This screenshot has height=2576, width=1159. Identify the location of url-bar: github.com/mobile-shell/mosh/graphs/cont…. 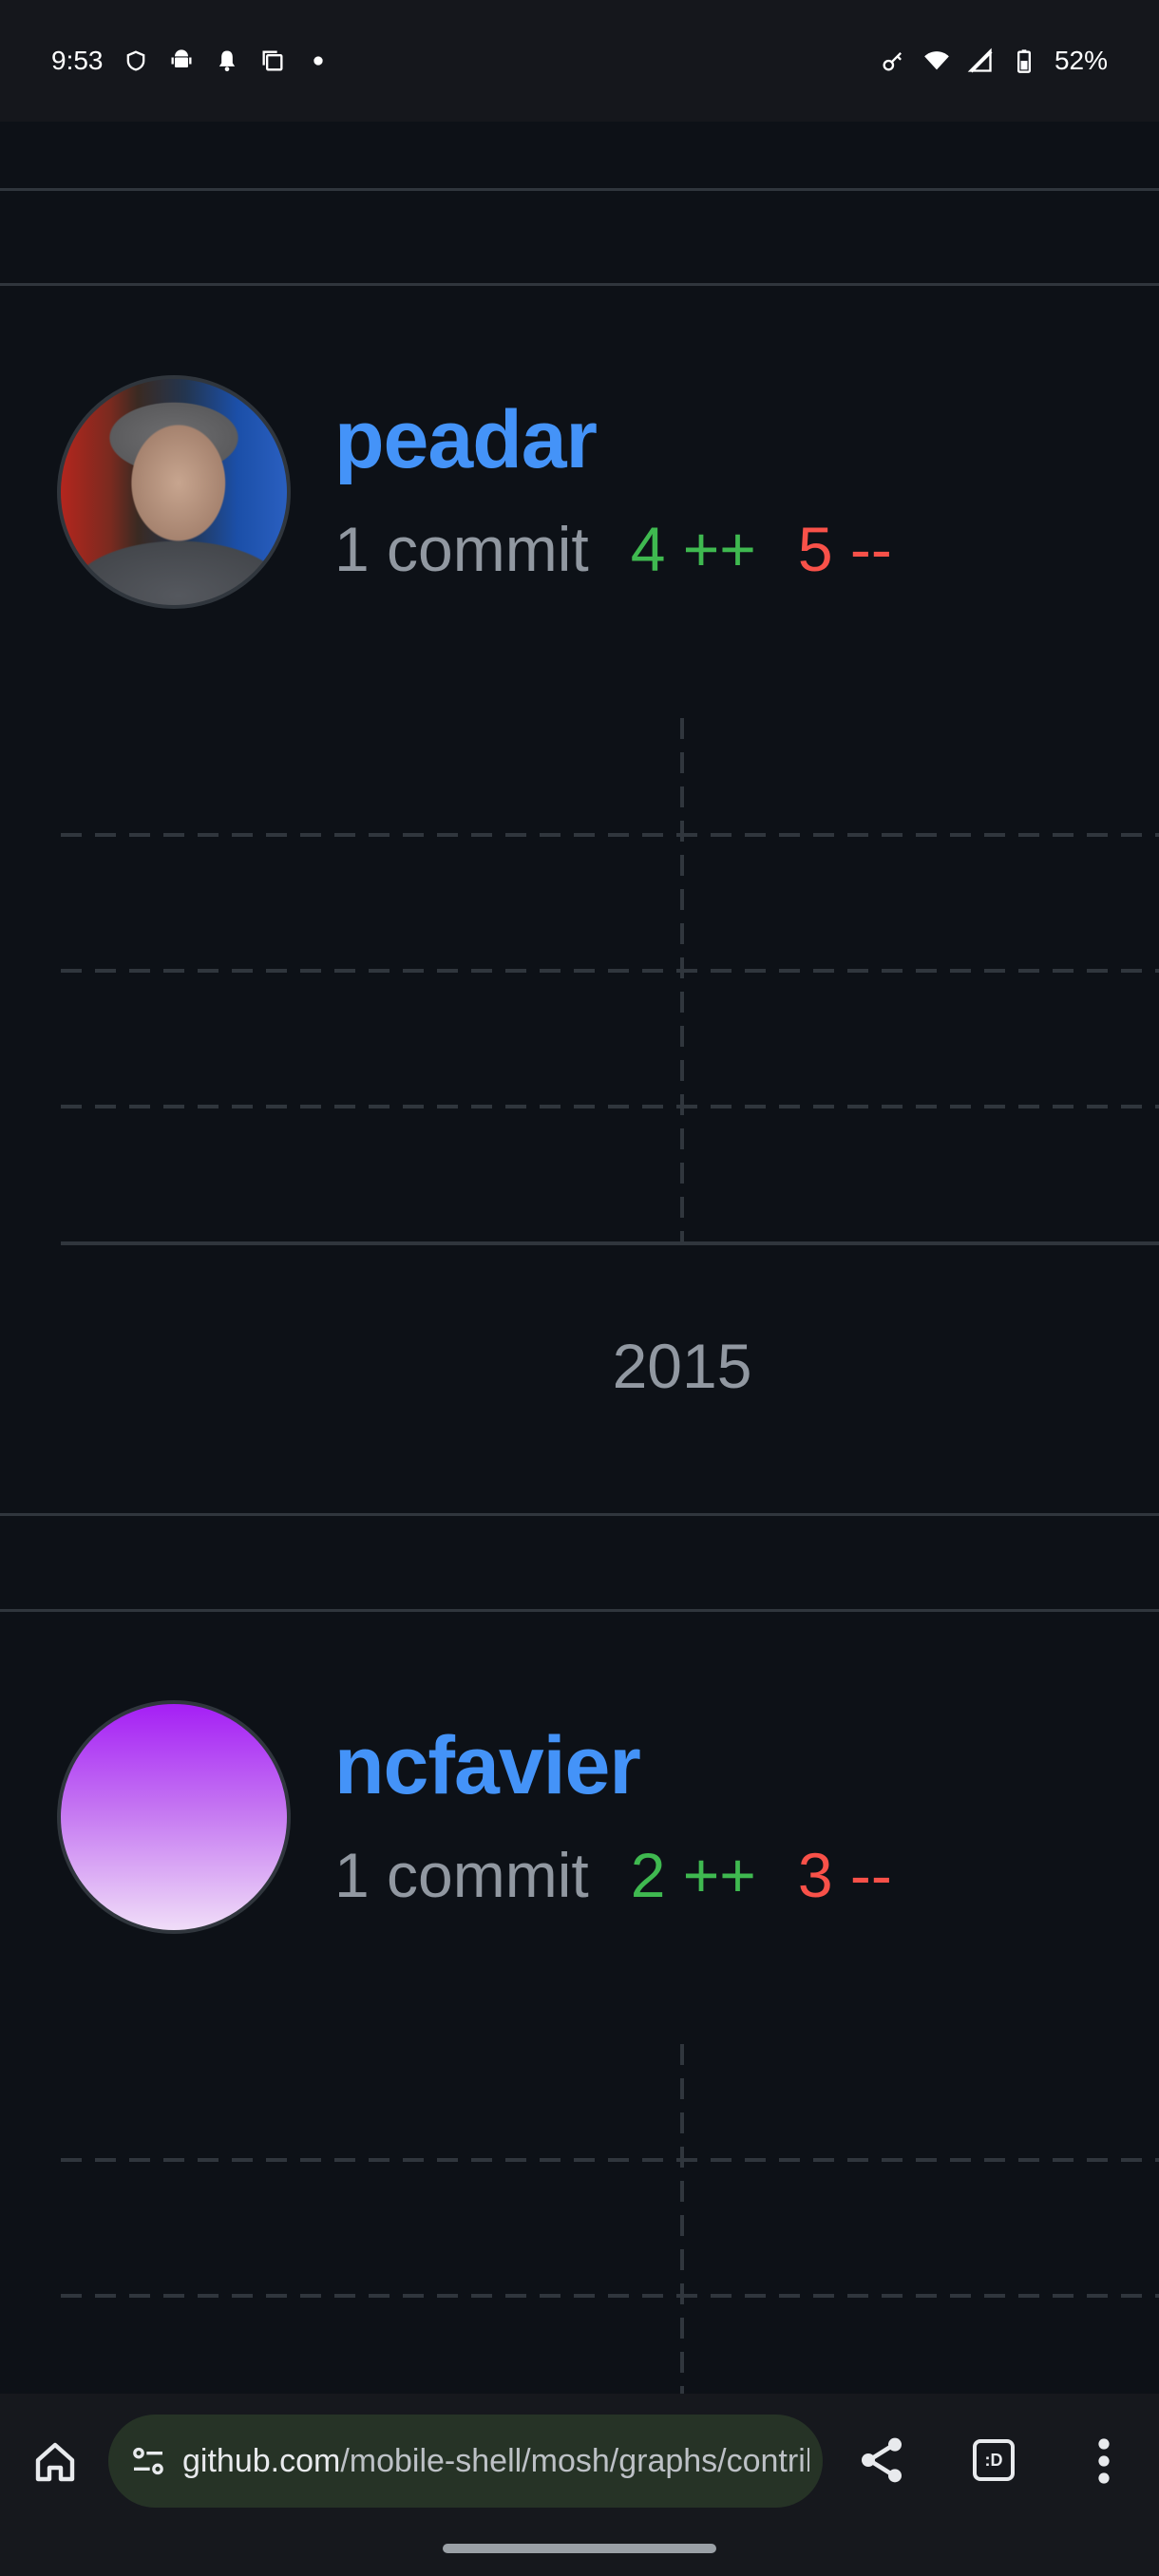
(465, 2461).